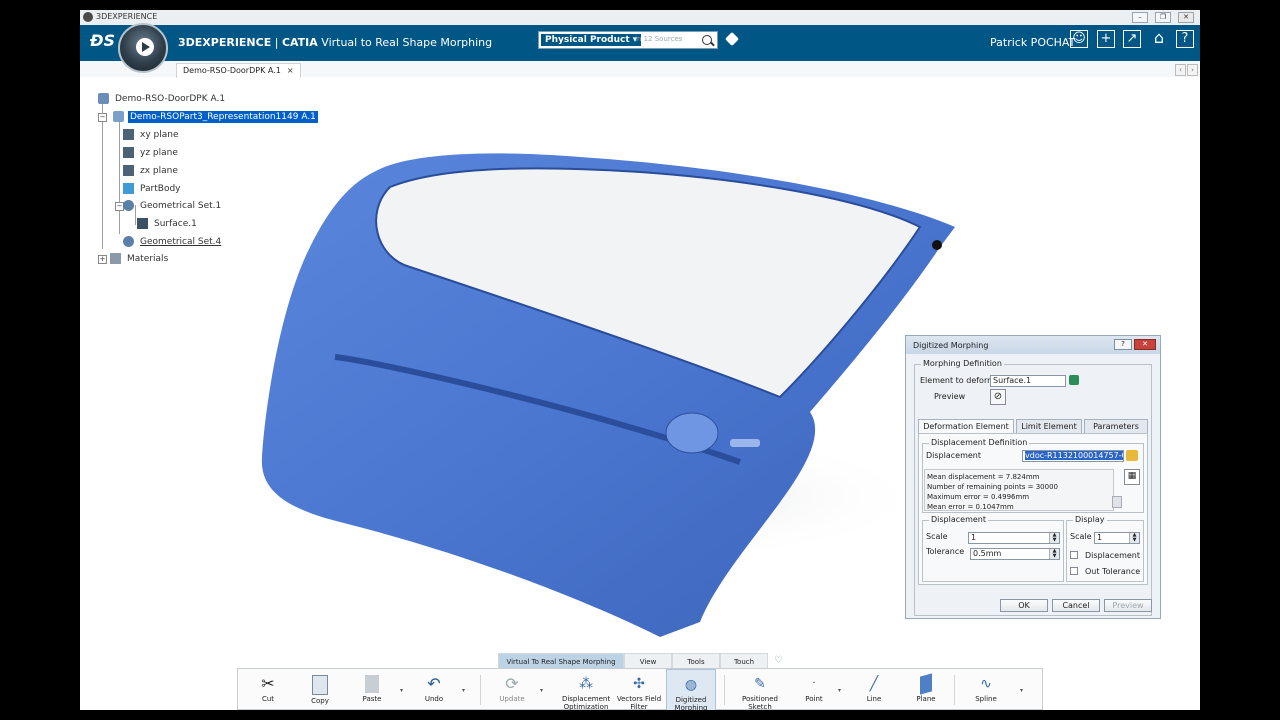  Describe the element at coordinates (759, 702) in the screenshot. I see `tool-label: Positioned Sketch` at that location.